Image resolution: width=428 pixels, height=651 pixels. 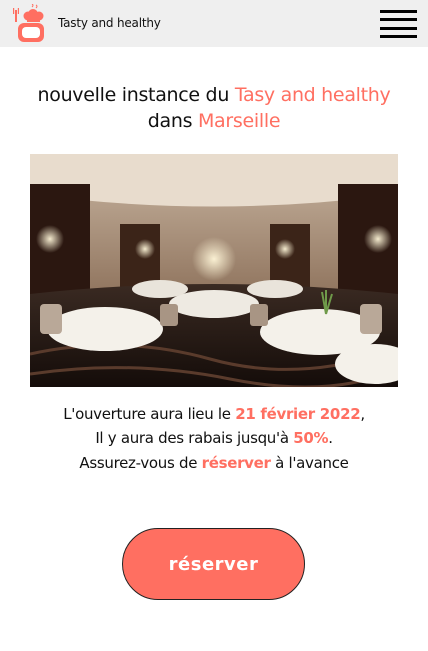 What do you see at coordinates (236, 463) in the screenshot?
I see `reserve-link: réserver` at bounding box center [236, 463].